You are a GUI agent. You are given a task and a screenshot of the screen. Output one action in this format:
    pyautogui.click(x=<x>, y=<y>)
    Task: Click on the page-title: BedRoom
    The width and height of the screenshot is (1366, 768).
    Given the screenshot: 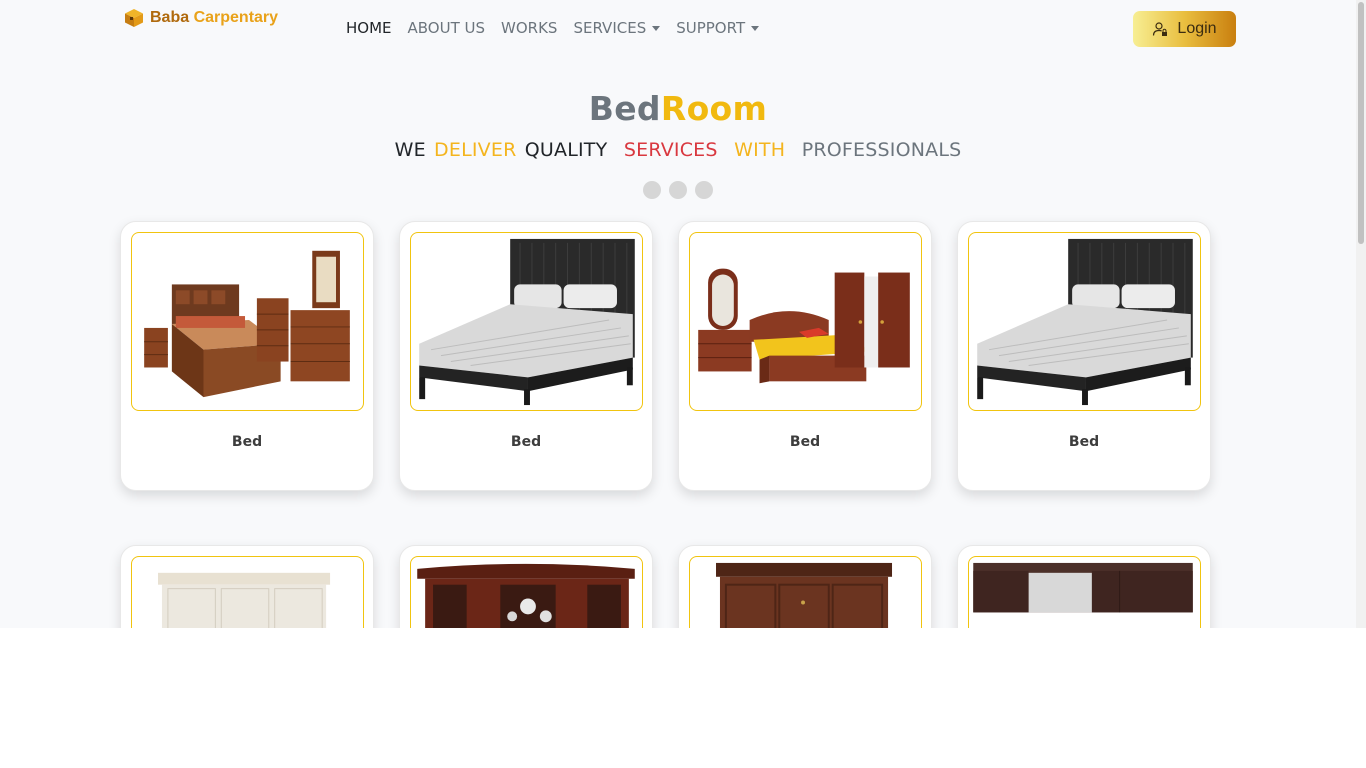 What is the action you would take?
    pyautogui.click(x=678, y=108)
    